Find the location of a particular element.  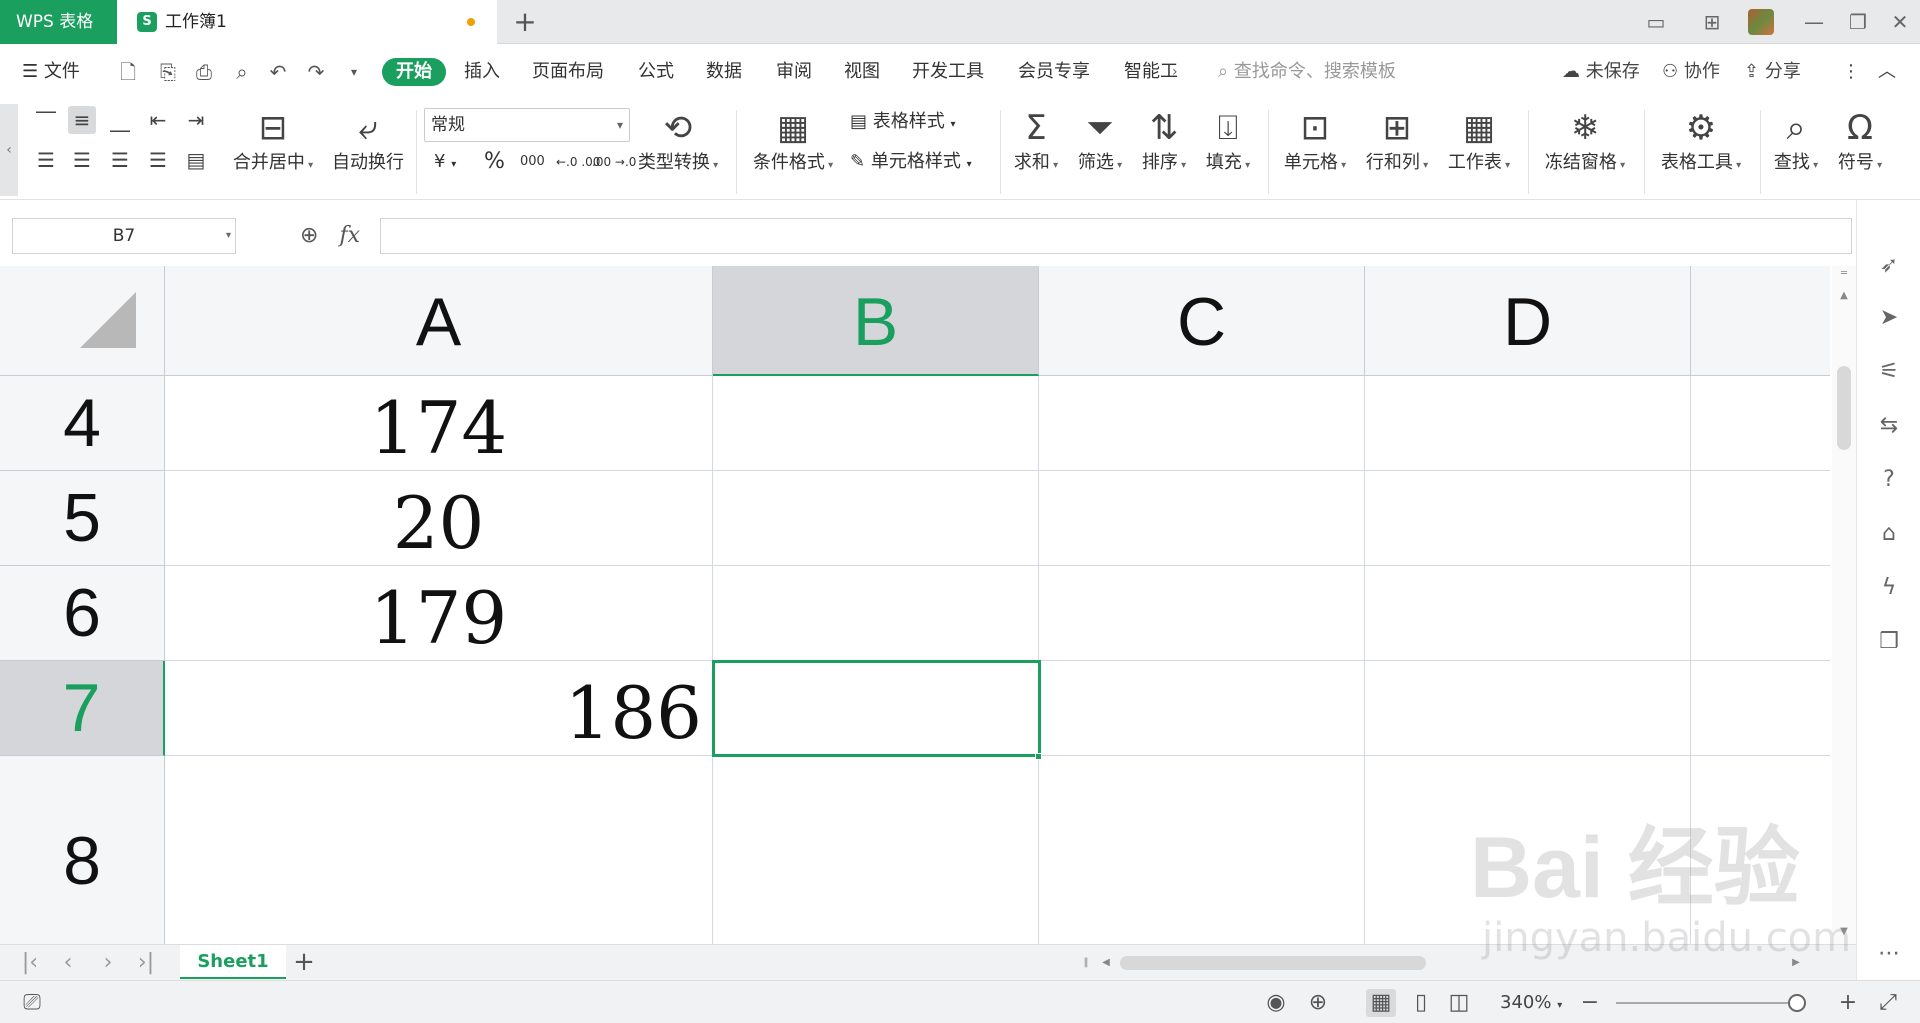

page-count-icon: ▭ is located at coordinates (1656, 22).